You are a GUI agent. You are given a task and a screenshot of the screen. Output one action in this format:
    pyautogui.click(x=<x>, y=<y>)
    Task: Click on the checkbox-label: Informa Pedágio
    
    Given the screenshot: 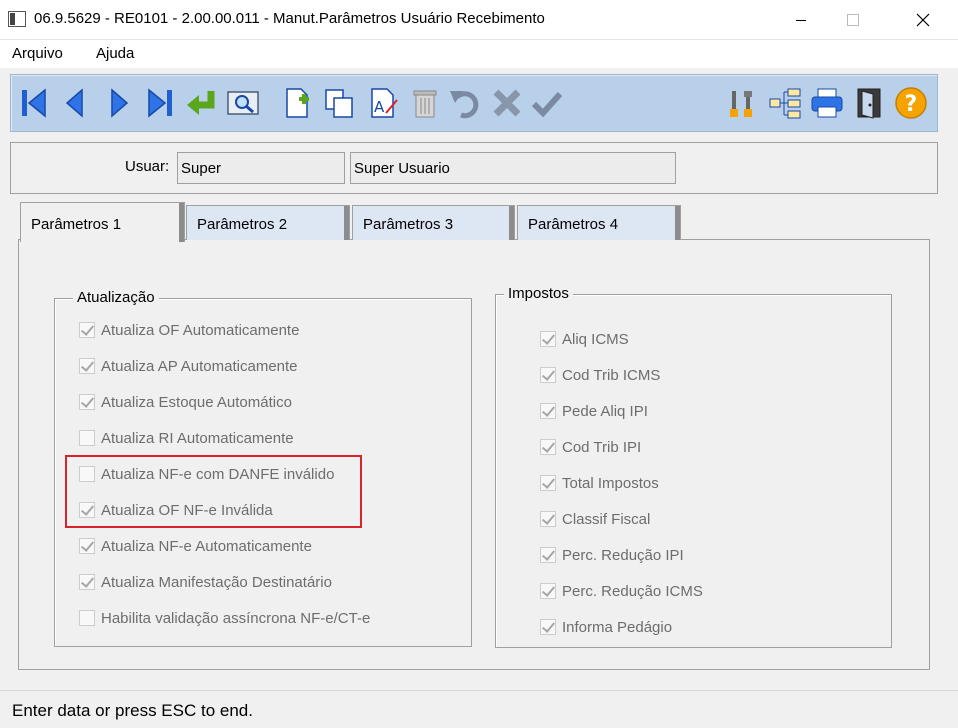 What is the action you would take?
    pyautogui.click(x=617, y=627)
    